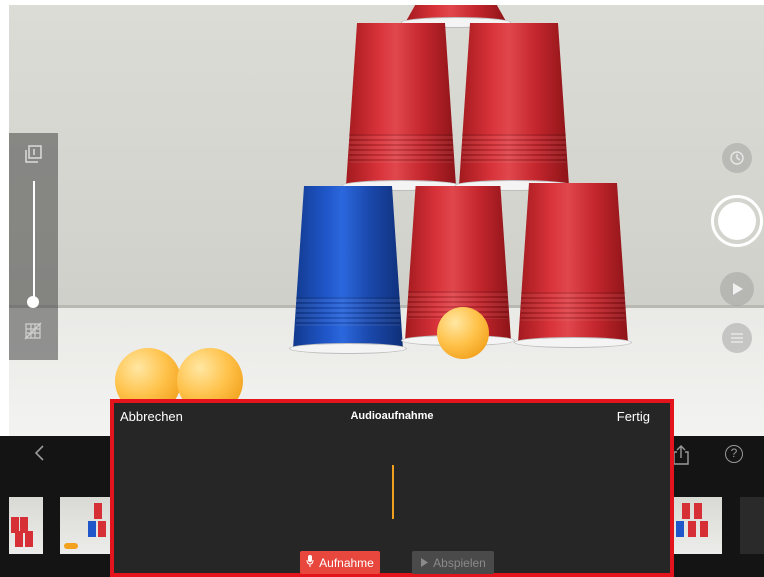 This screenshot has width=764, height=577. What do you see at coordinates (348, 270) in the screenshot?
I see `cup-bottom-blue` at bounding box center [348, 270].